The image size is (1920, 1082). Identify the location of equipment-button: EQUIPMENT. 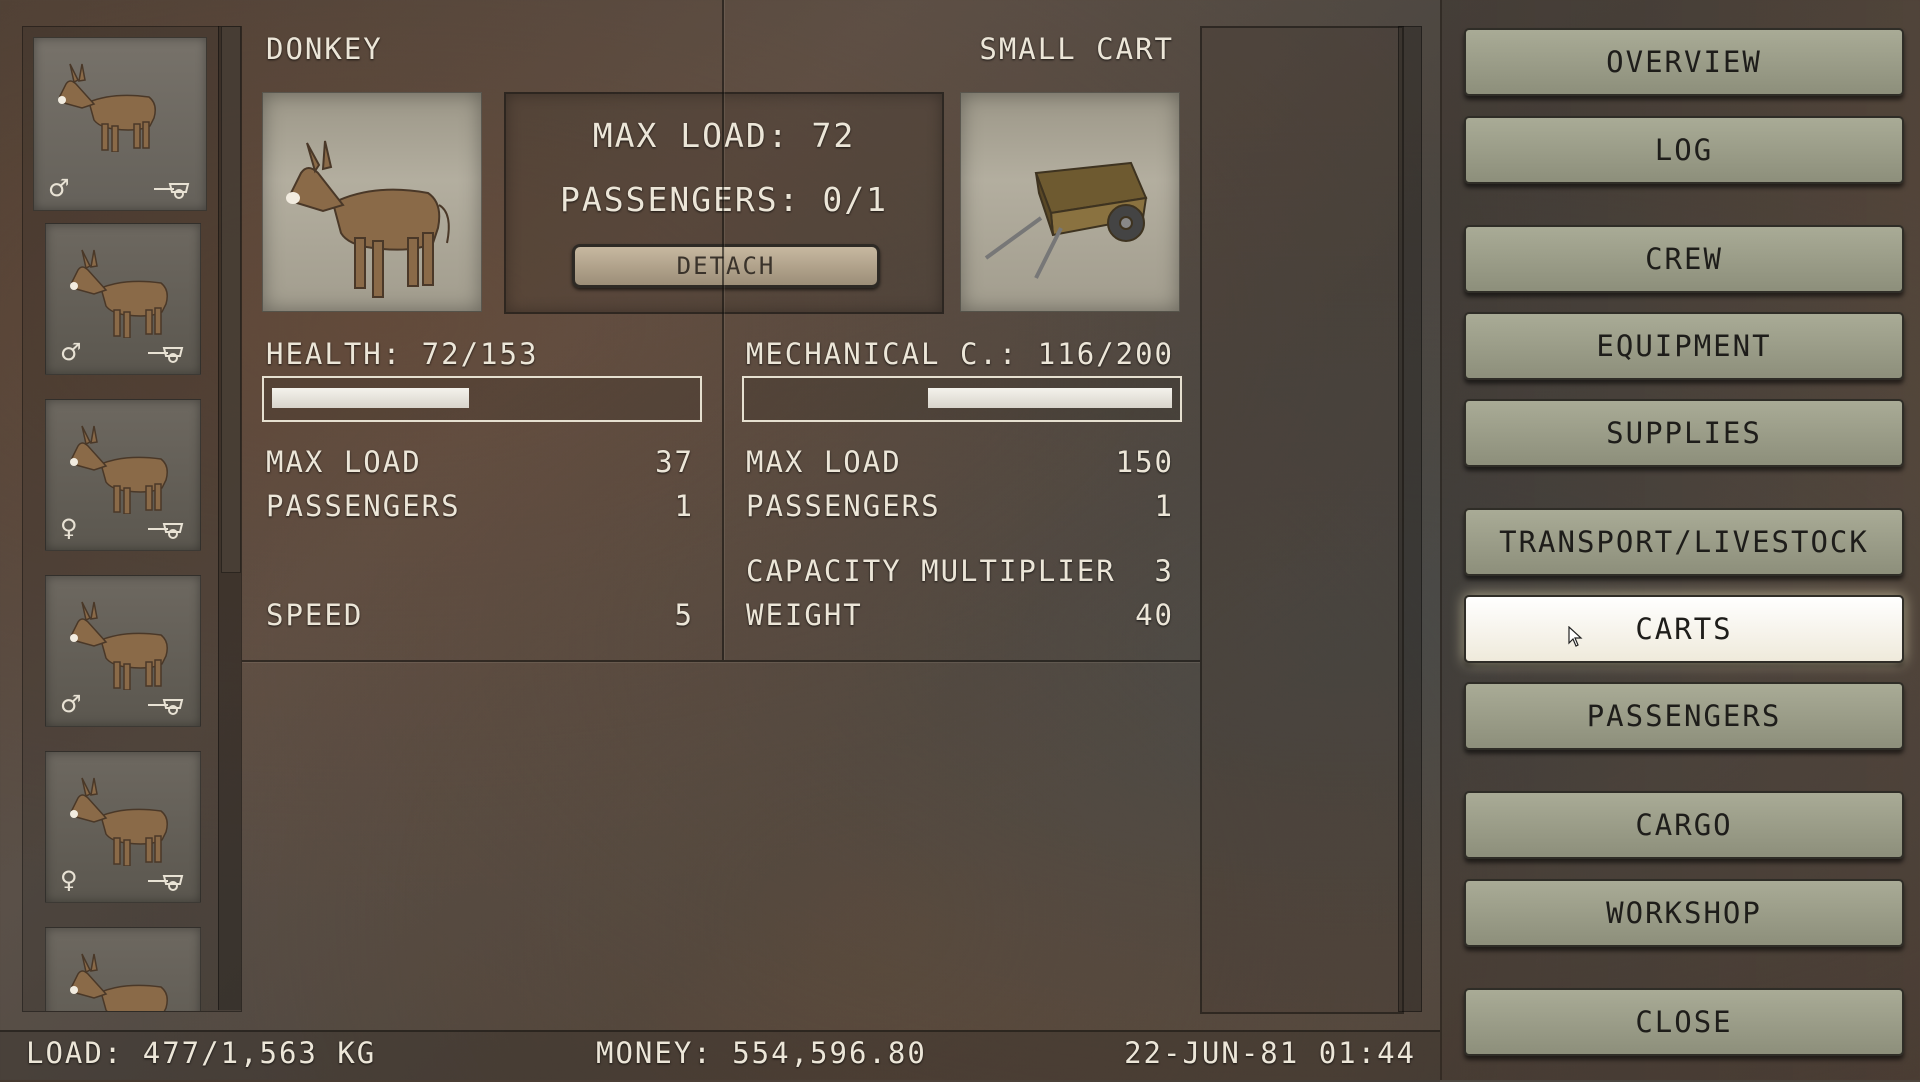
(1684, 346).